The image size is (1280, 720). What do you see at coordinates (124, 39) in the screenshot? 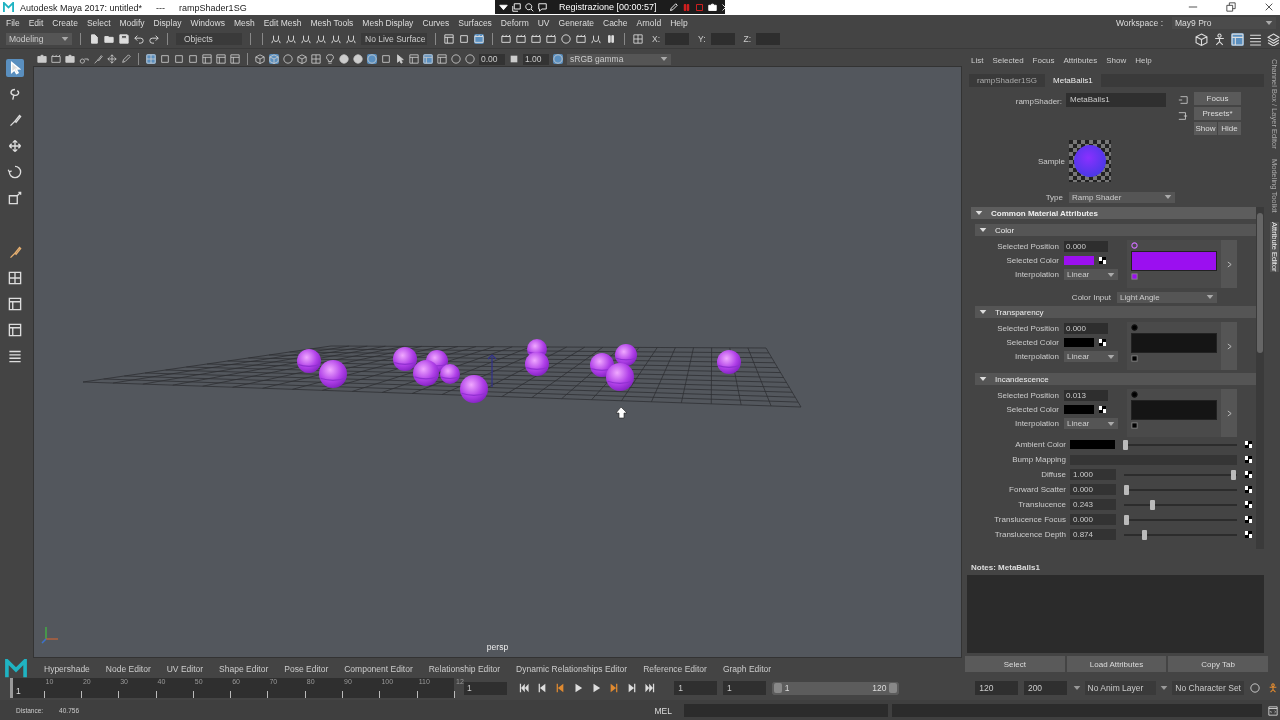
I see `save-icon` at bounding box center [124, 39].